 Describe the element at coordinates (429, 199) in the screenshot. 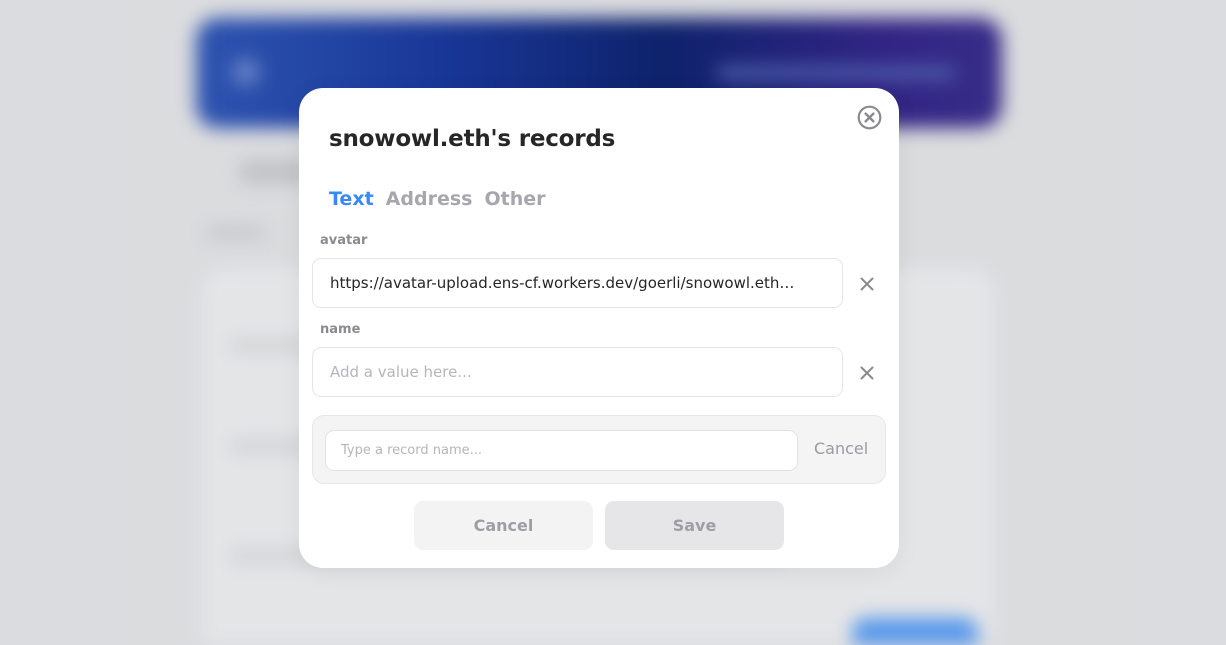

I see `tab-address: Address` at that location.